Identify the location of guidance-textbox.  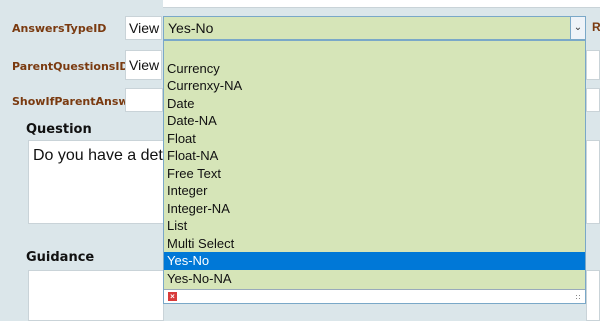
(96, 295).